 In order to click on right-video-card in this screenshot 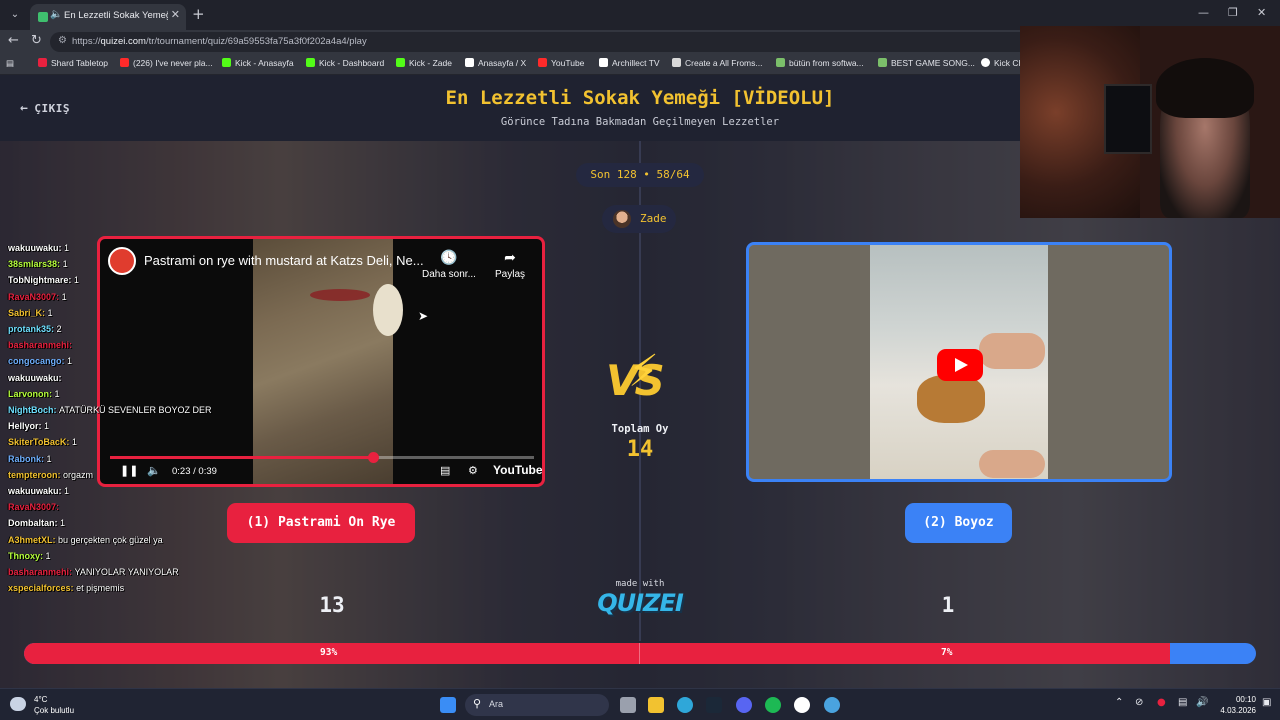, I will do `click(959, 362)`.